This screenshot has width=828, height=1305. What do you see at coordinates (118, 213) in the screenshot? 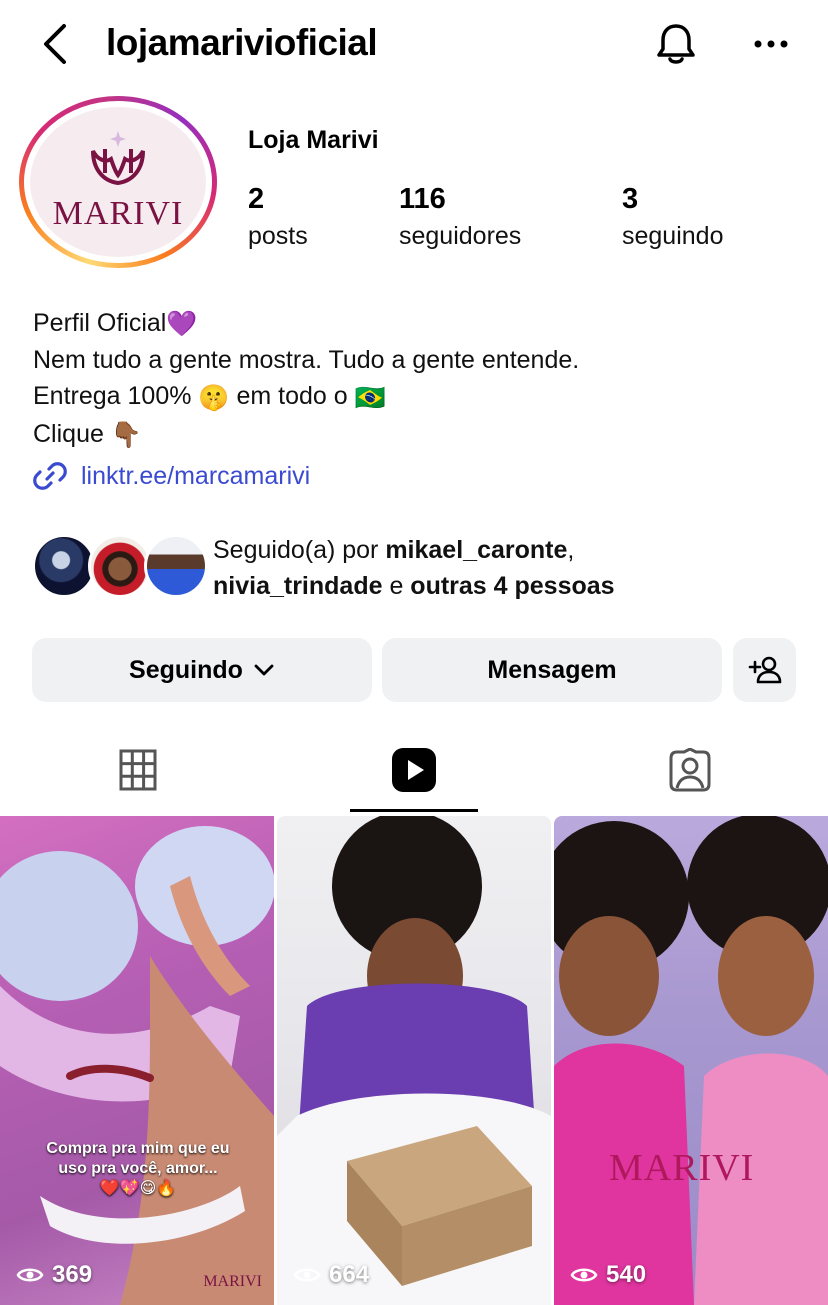
I see `brand-logo-text: MARIVI` at bounding box center [118, 213].